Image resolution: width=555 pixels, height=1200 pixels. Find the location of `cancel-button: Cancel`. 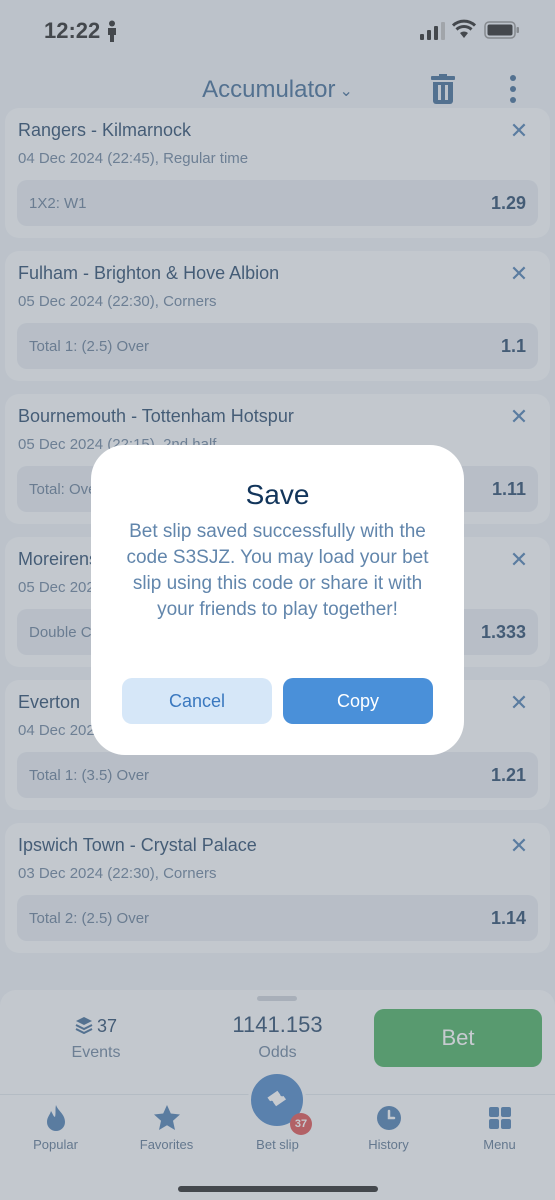

cancel-button: Cancel is located at coordinates (197, 701).